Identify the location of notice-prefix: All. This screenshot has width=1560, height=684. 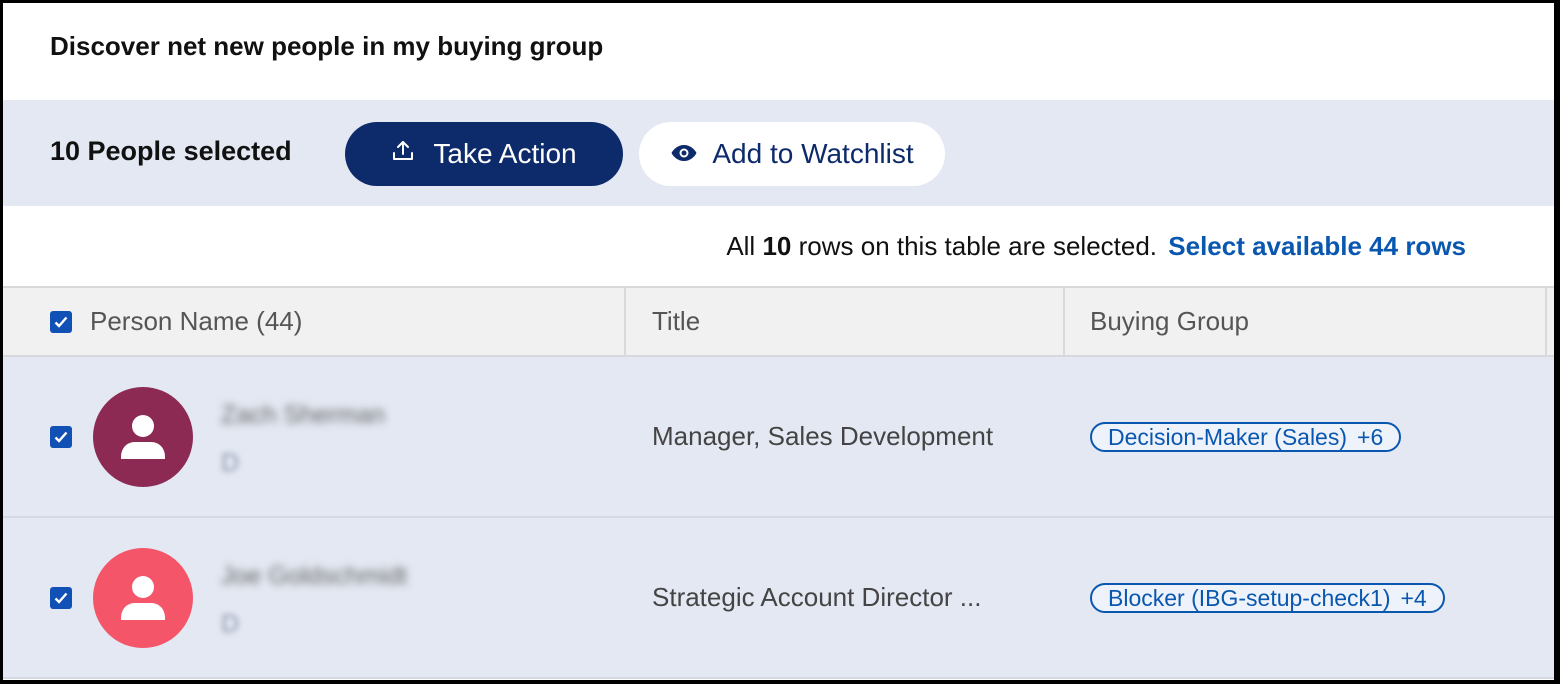
(741, 246).